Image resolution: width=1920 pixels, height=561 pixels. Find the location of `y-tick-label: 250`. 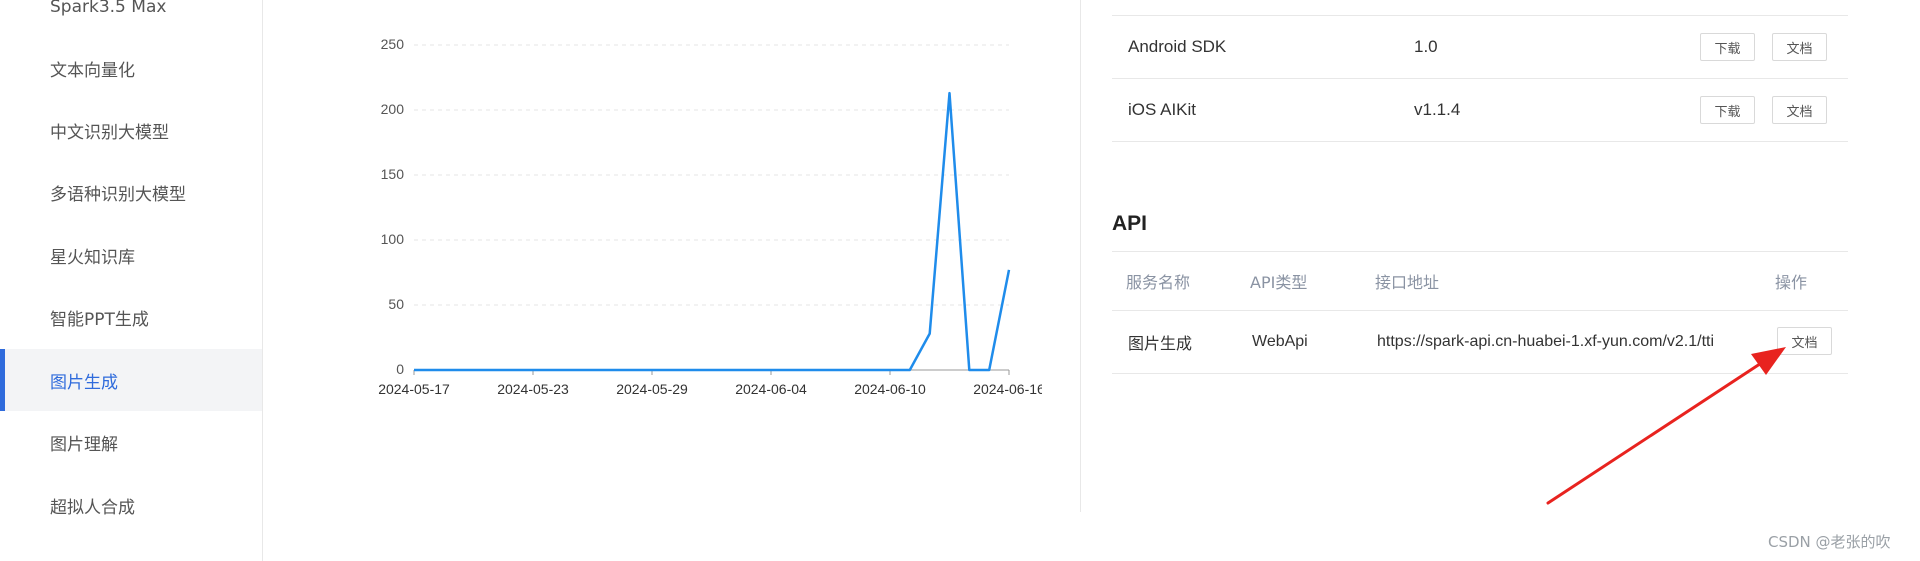

y-tick-label: 250 is located at coordinates (393, 44).